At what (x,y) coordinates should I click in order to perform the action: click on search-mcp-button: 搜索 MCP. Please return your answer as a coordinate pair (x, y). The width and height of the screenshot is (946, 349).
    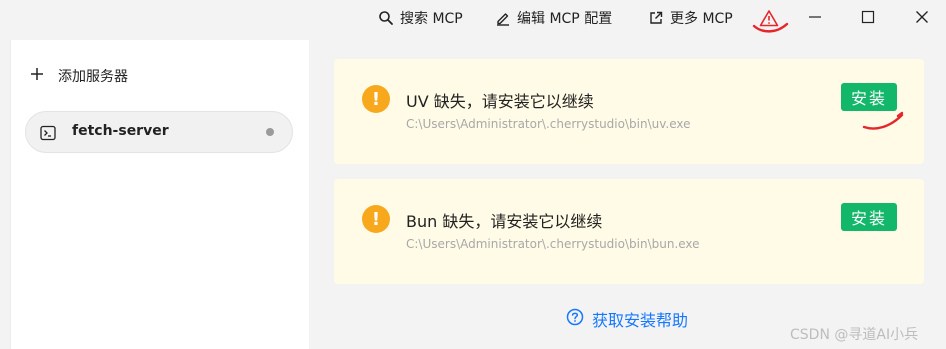
    Looking at the image, I should click on (420, 18).